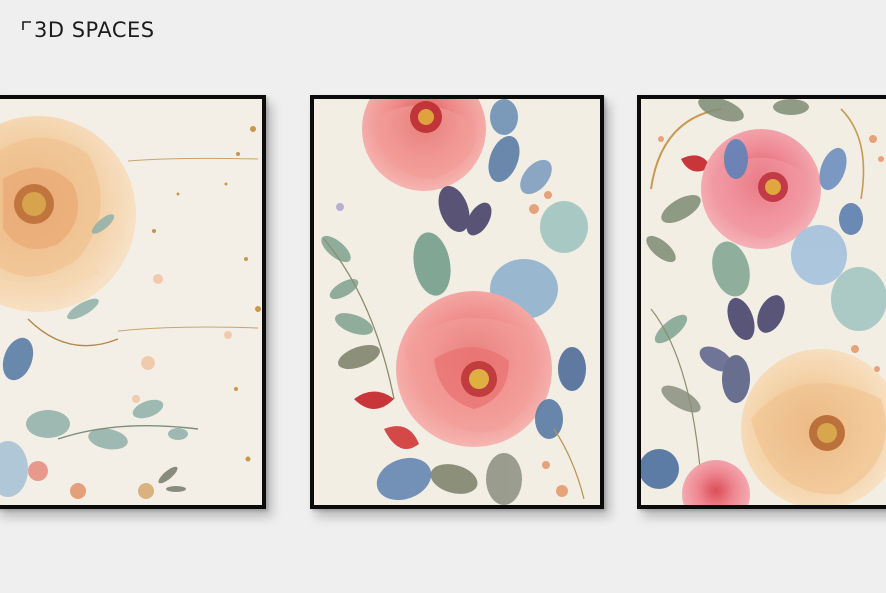 The image size is (886, 593). What do you see at coordinates (26, 25) in the screenshot?
I see `corner-bracket-icon` at bounding box center [26, 25].